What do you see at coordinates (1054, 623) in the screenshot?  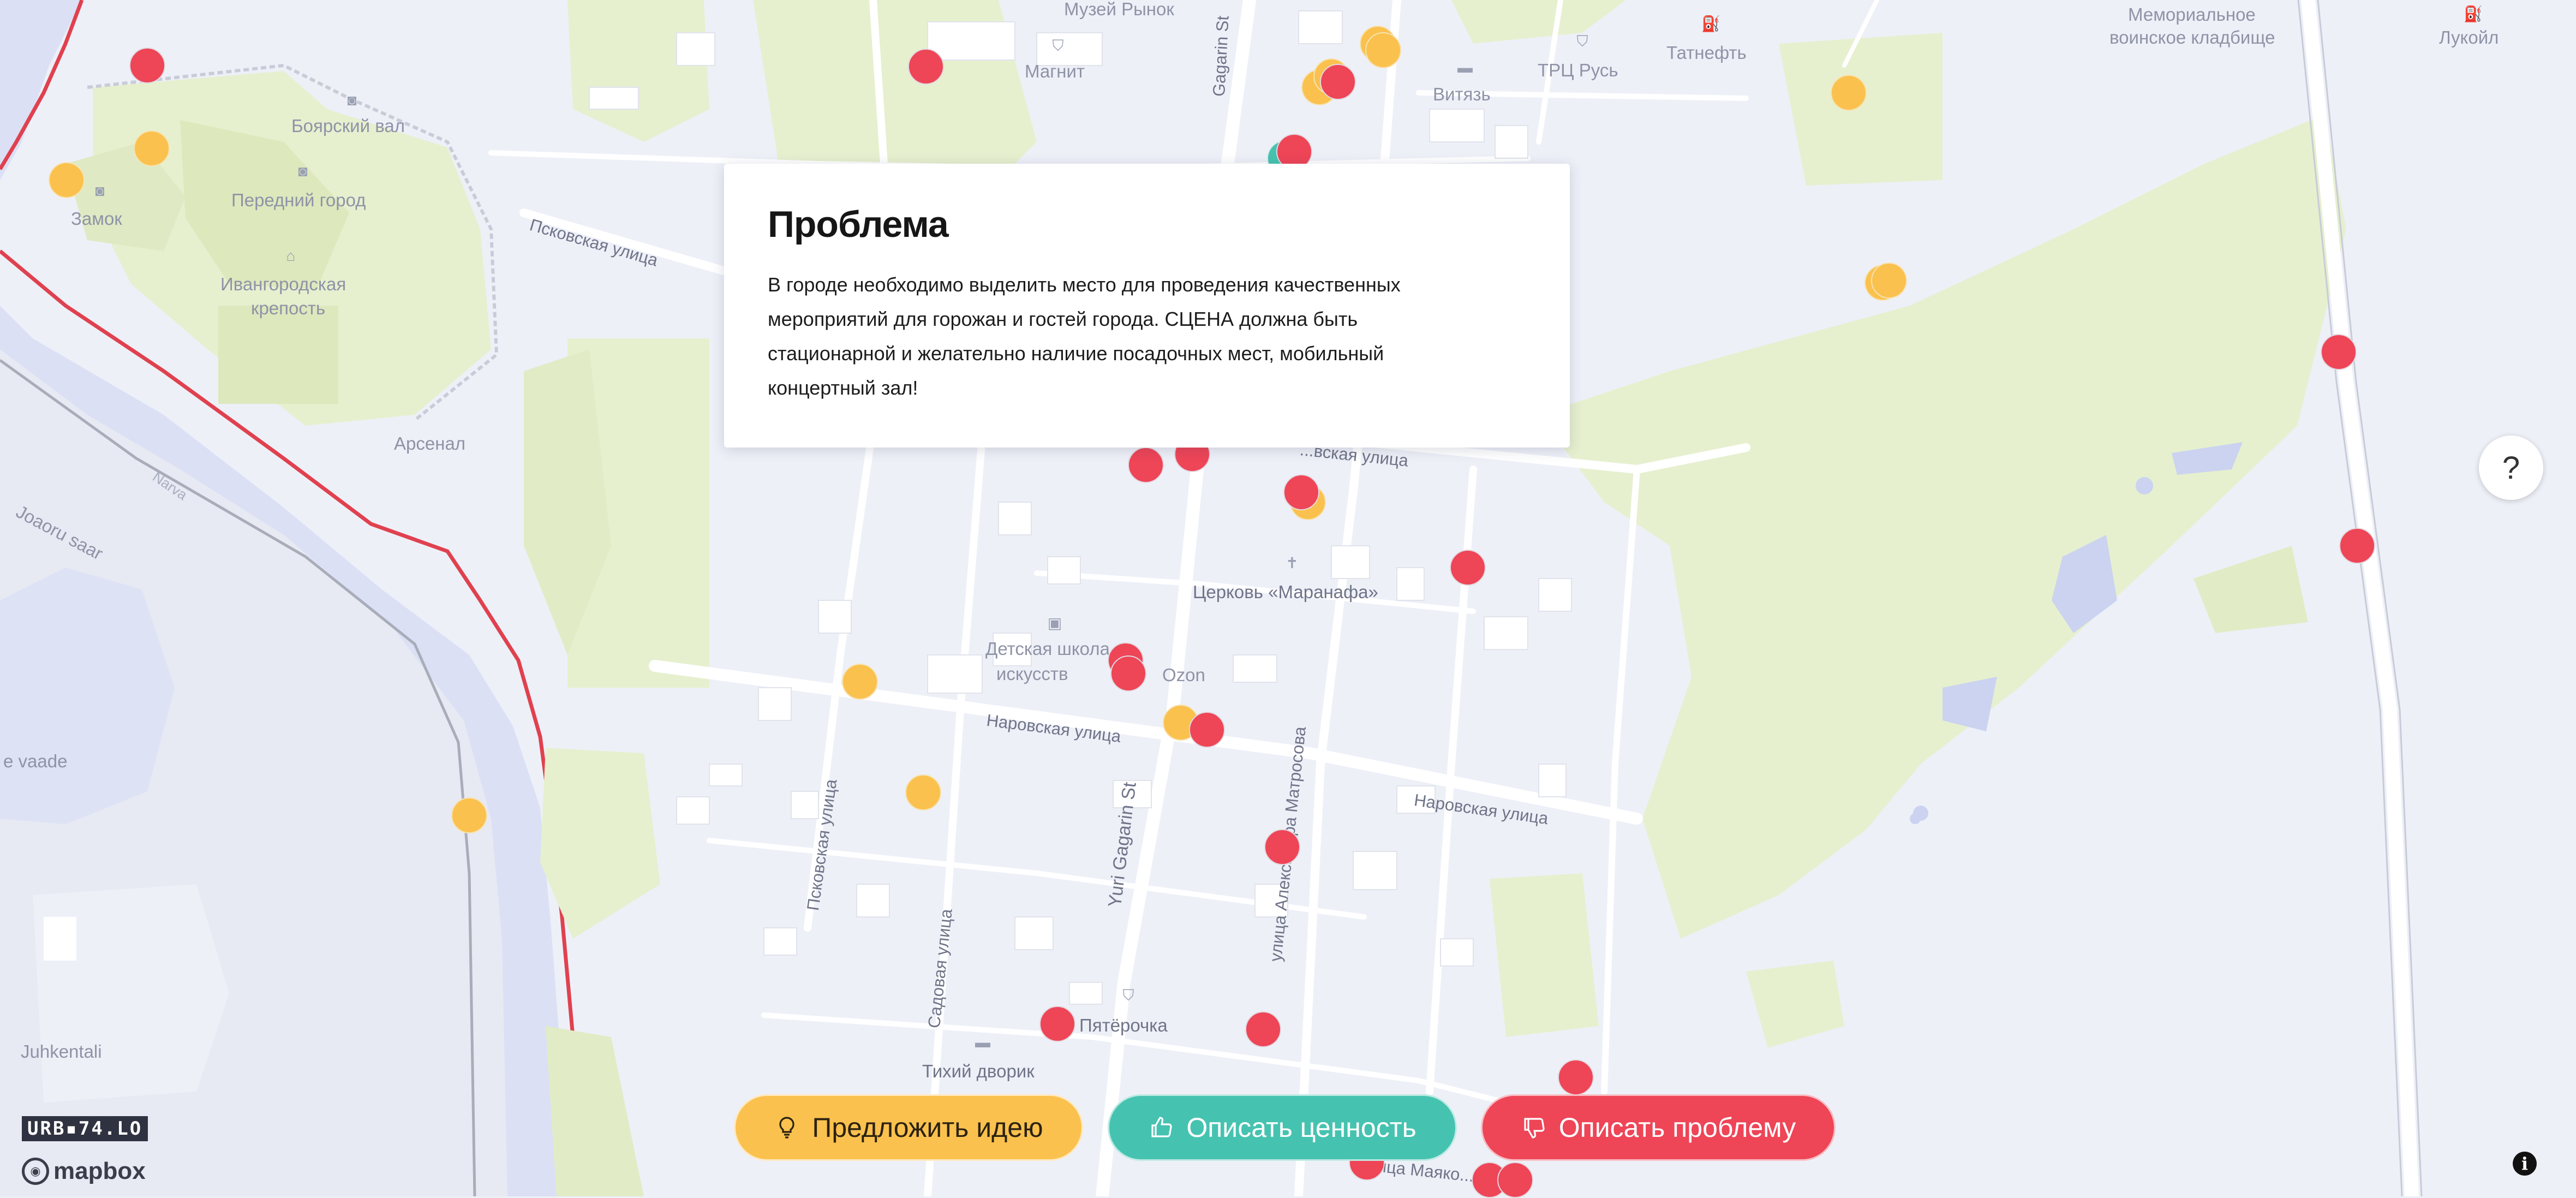 I see `school-icon: ▣` at bounding box center [1054, 623].